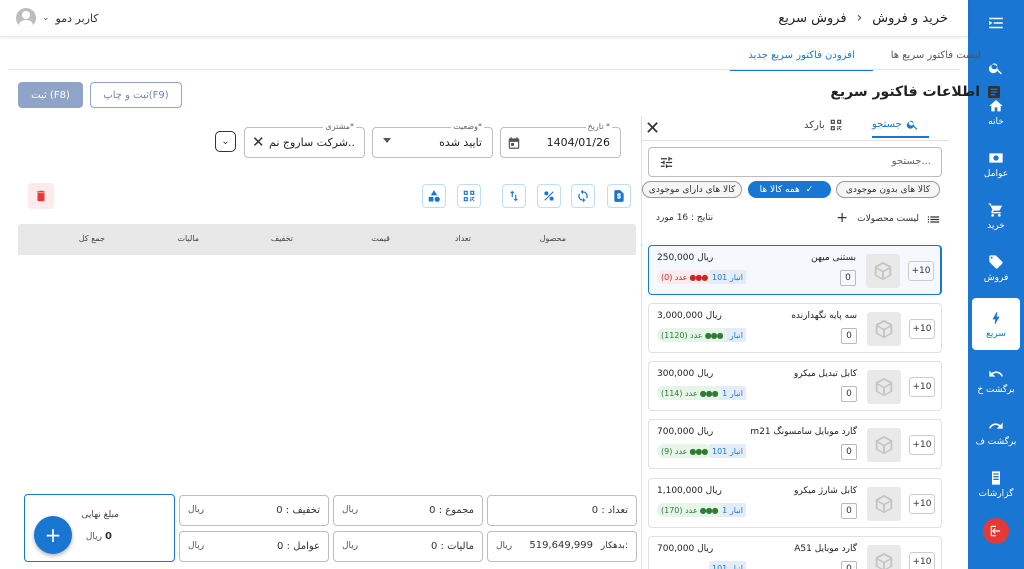 Image resolution: width=1024 pixels, height=569 pixels. I want to click on tab-divider, so click(484, 69).